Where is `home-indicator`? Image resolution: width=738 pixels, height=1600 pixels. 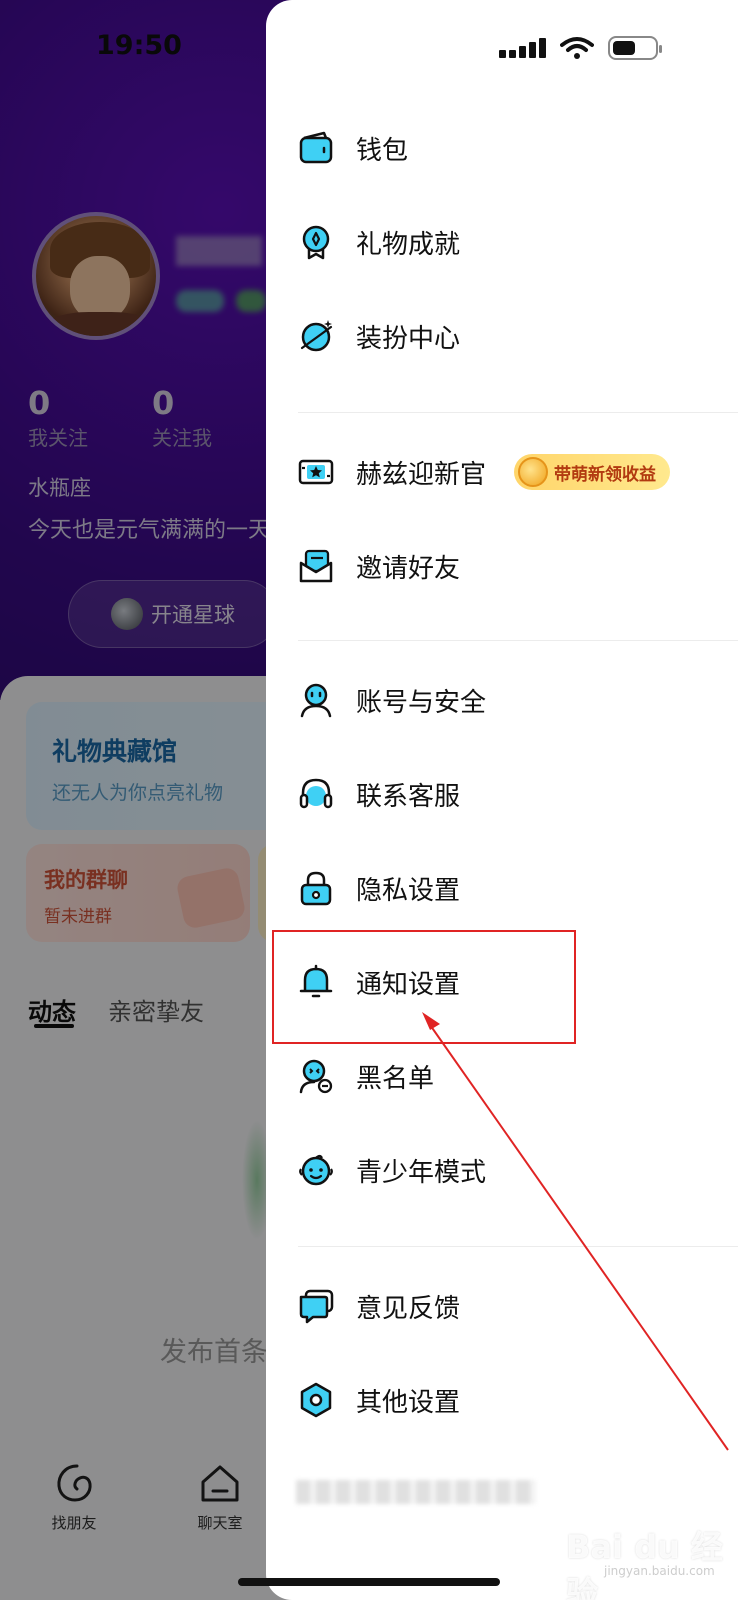 home-indicator is located at coordinates (369, 1582).